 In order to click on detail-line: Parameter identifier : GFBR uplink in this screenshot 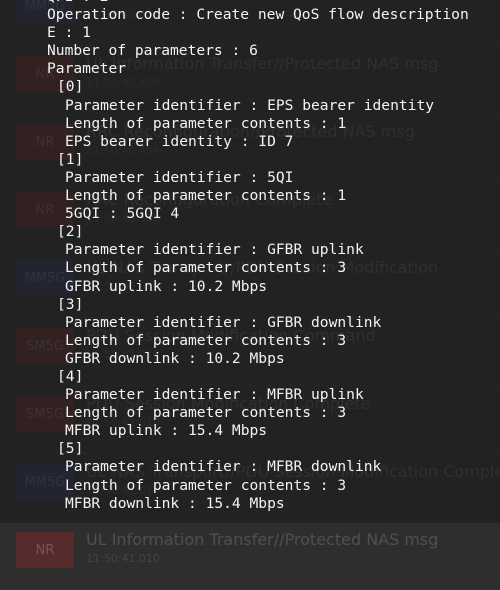, I will do `click(214, 250)`.